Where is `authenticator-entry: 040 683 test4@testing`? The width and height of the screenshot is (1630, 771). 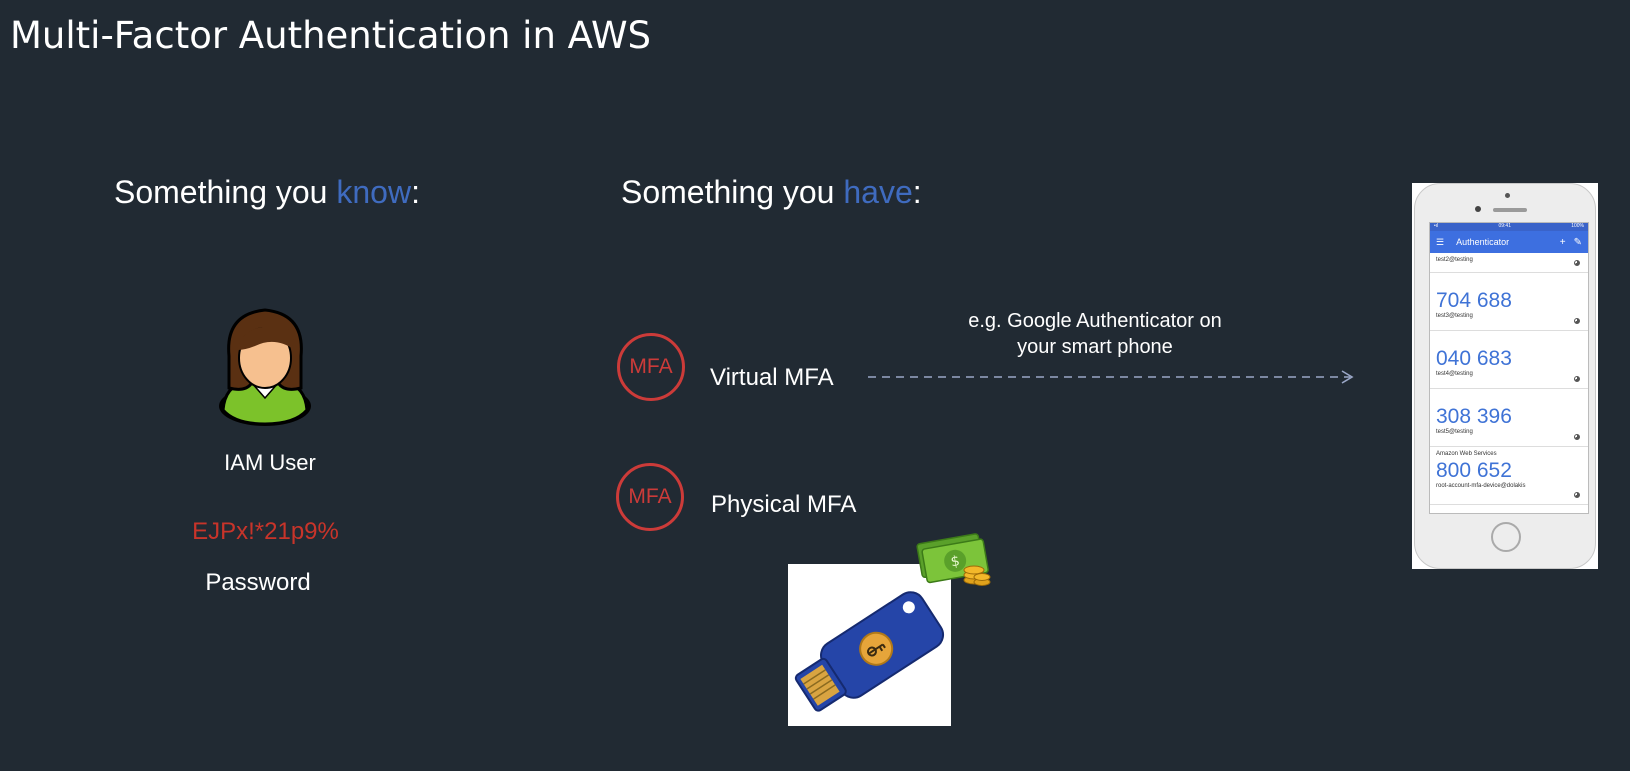 authenticator-entry: 040 683 test4@testing is located at coordinates (1509, 360).